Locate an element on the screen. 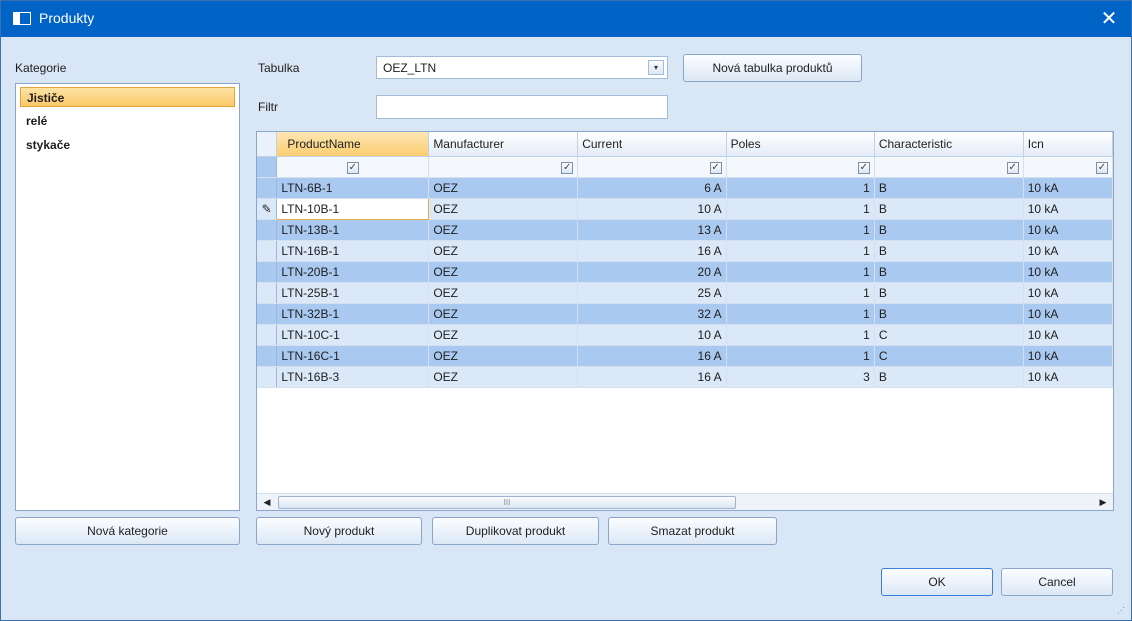  new-category-button: Nová kategorie is located at coordinates (127, 531).